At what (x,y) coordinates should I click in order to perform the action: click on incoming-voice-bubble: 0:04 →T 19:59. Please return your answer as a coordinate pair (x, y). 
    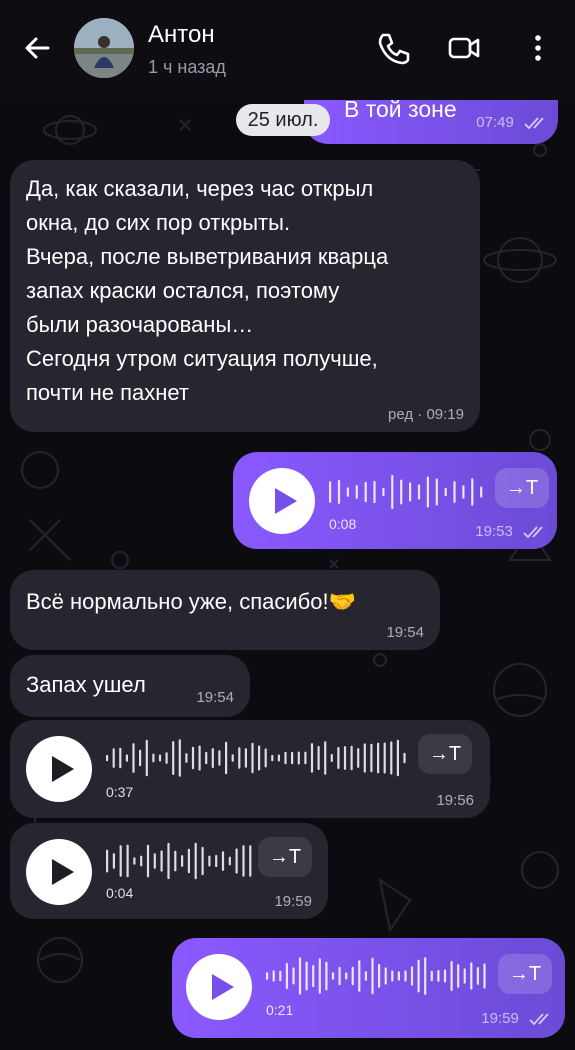
    Looking at the image, I should click on (169, 871).